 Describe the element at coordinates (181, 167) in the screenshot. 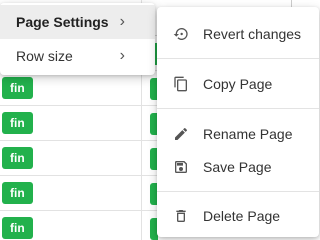

I see `save-icon` at that location.